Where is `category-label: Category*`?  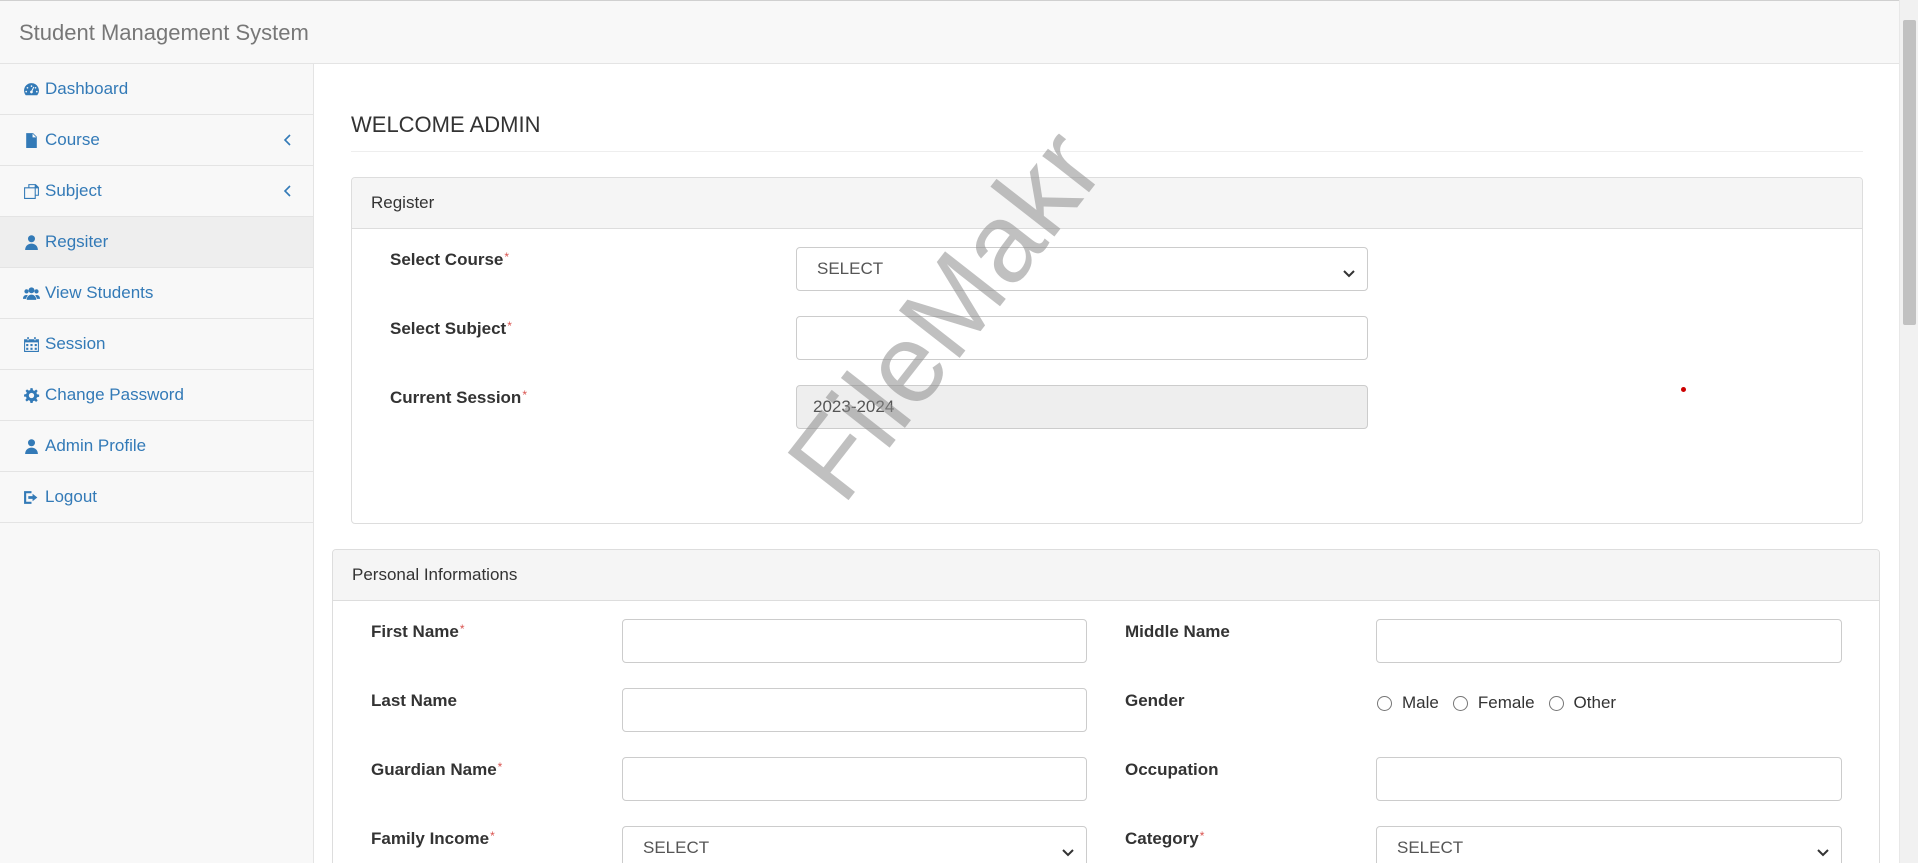
category-label: Category* is located at coordinates (1165, 838).